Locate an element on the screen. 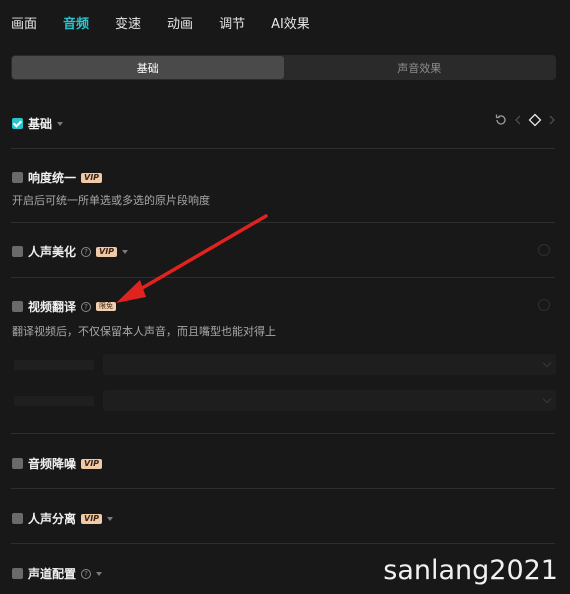 Image resolution: width=570 pixels, height=594 pixels. segmented-control: 基础 声音效果 is located at coordinates (283, 67).